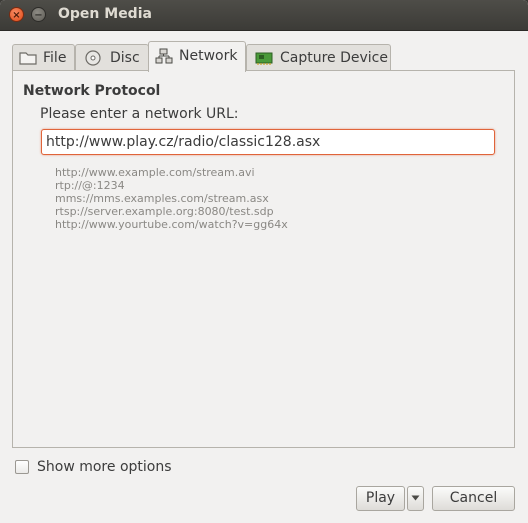 This screenshot has height=523, width=528. I want to click on url-prompt: Please enter a network URL:, so click(139, 114).